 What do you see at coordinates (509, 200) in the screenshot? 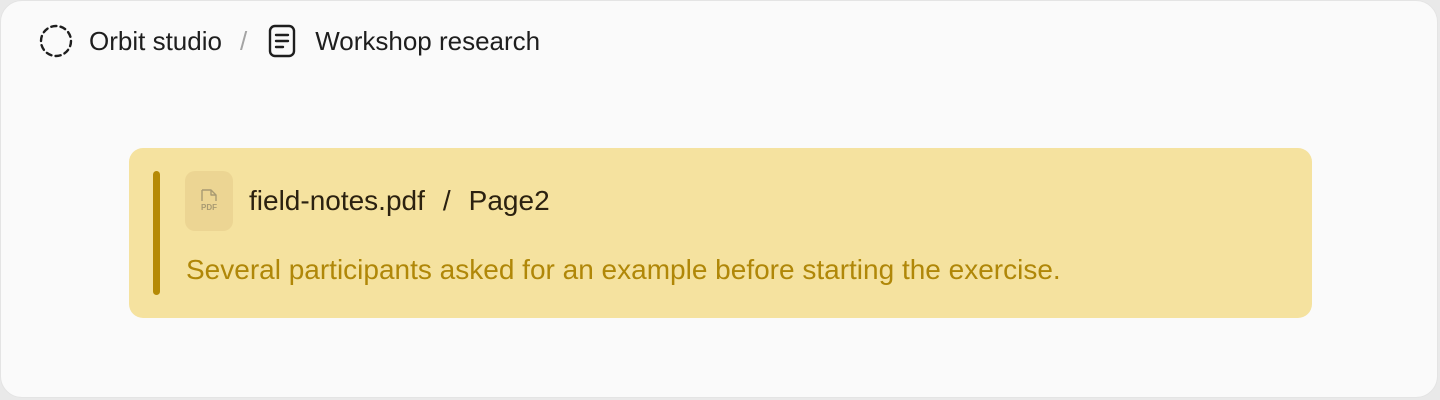
I see `citation-page-label: Page2` at bounding box center [509, 200].